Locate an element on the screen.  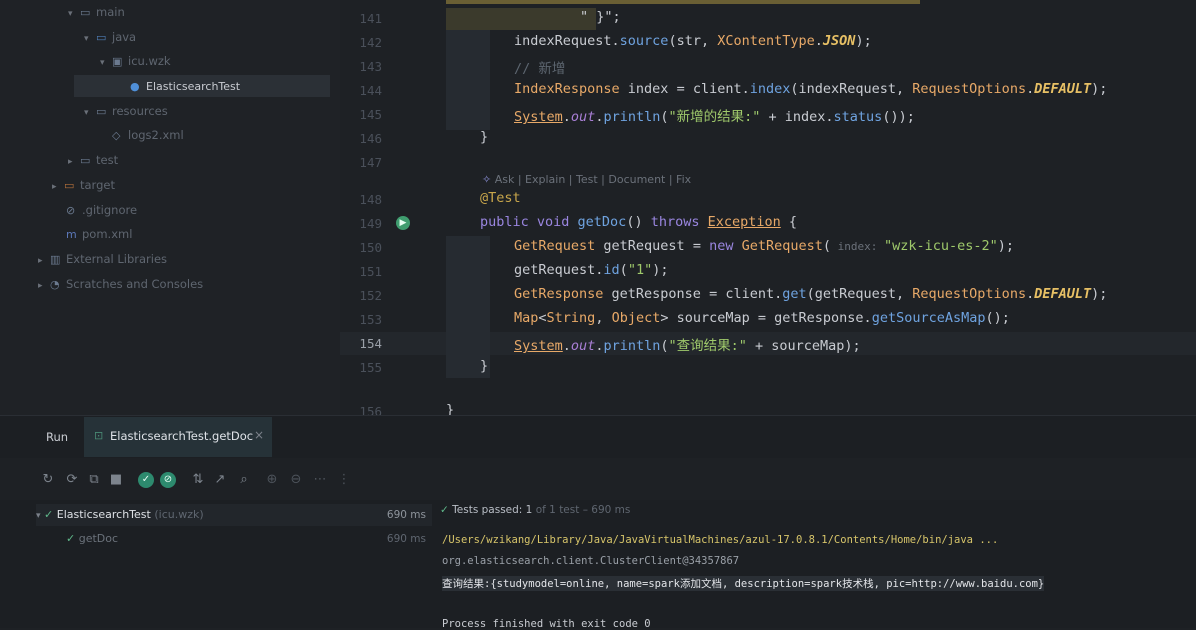
line-number: 142 is located at coordinates (370, 42).